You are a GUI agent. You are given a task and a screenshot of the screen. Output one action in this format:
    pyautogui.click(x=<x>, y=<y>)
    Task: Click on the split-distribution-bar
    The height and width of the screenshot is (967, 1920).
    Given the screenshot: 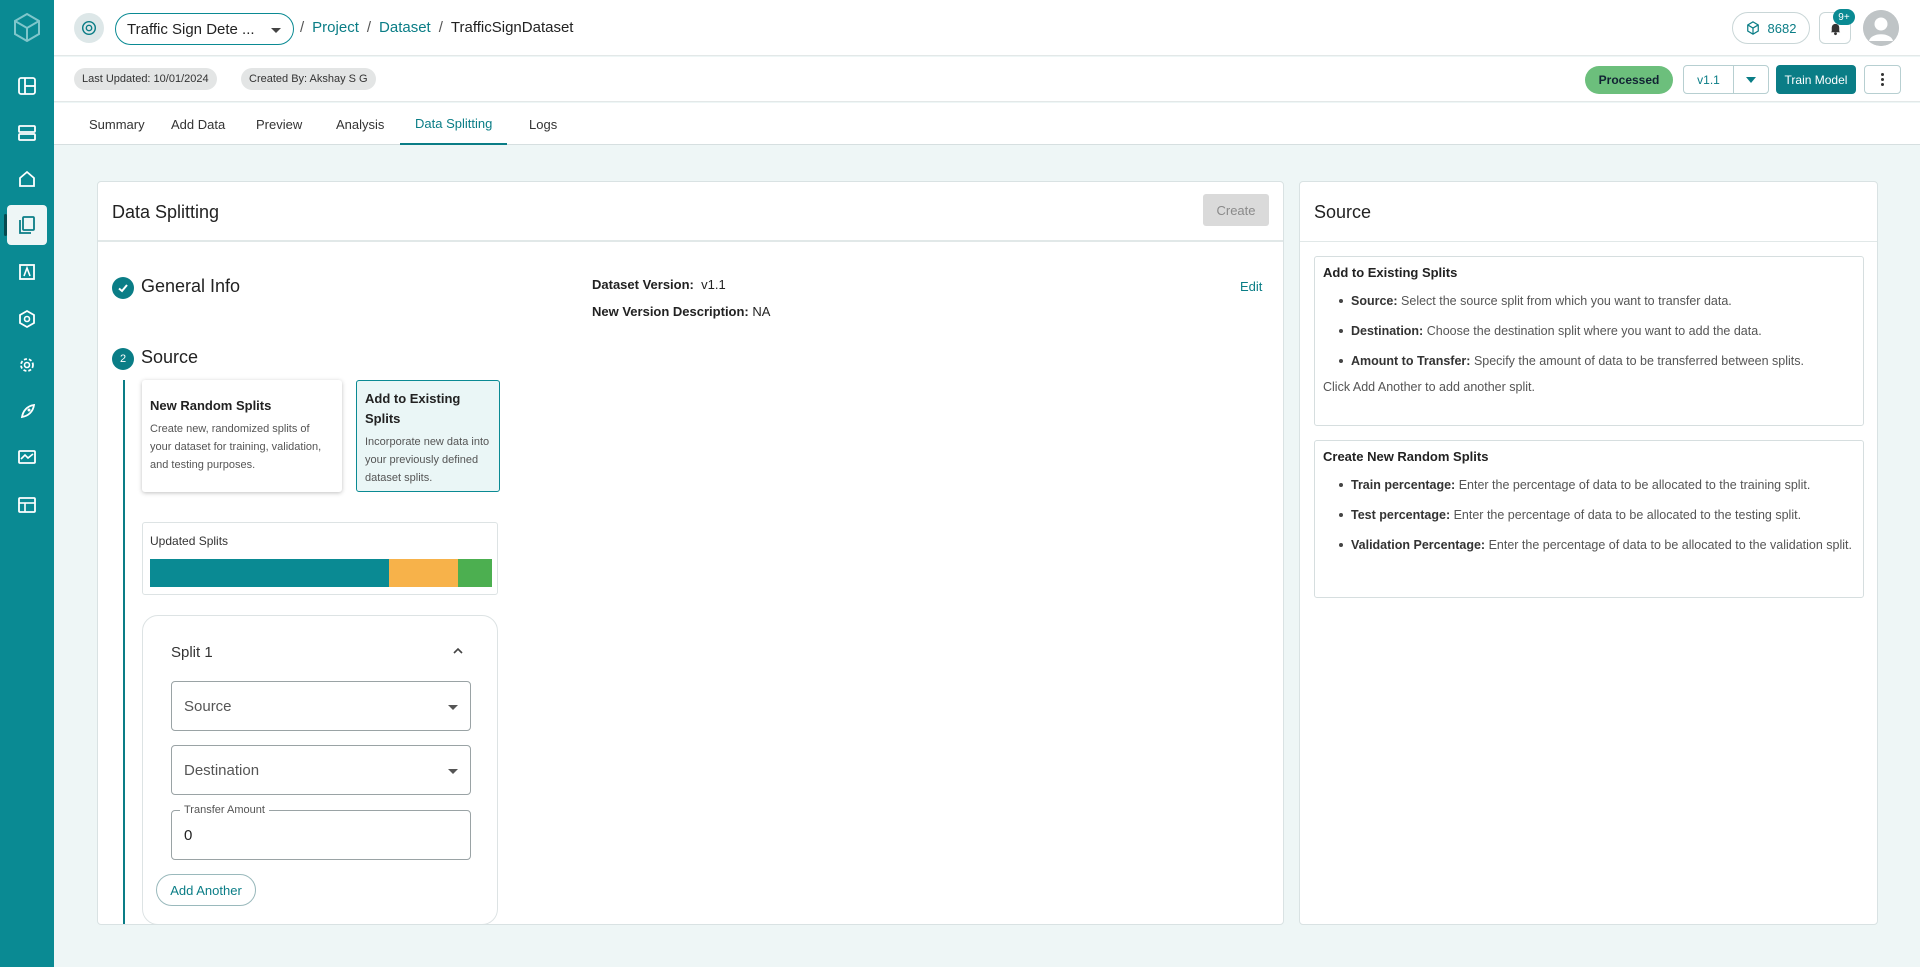 What is the action you would take?
    pyautogui.click(x=321, y=573)
    